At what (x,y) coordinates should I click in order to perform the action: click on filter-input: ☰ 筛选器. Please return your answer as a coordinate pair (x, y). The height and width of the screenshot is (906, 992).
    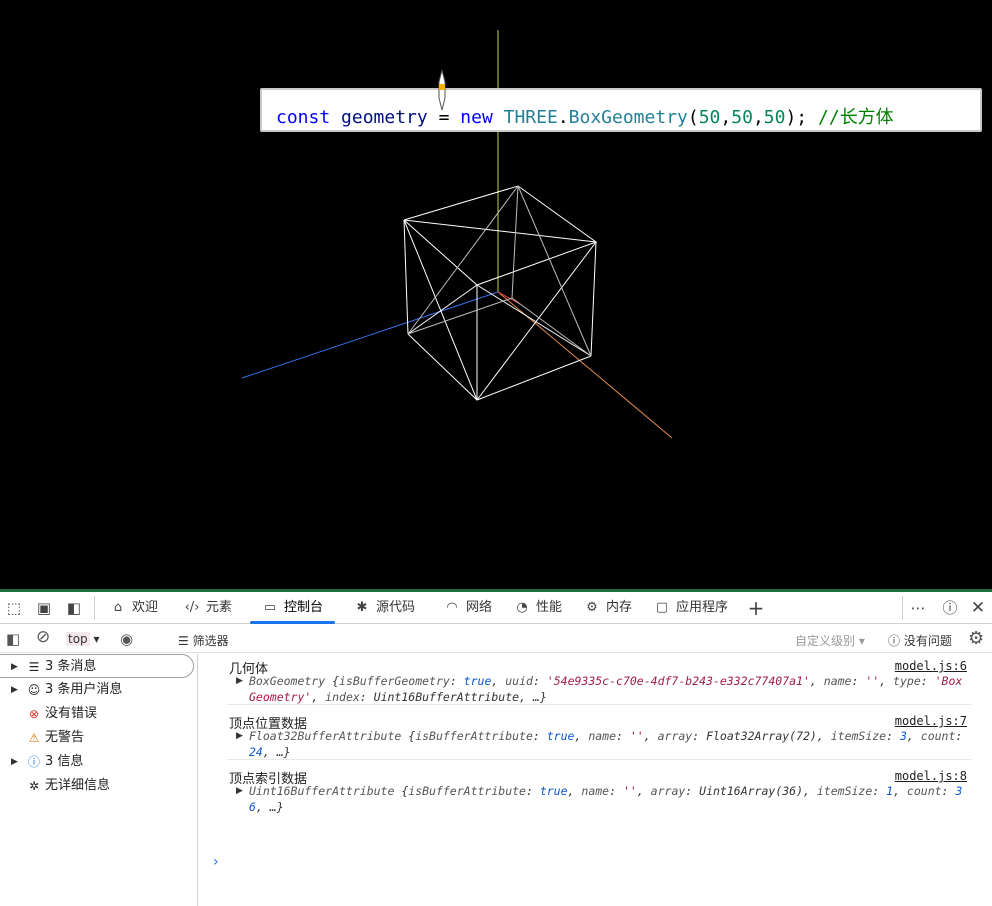
    Looking at the image, I should click on (203, 640).